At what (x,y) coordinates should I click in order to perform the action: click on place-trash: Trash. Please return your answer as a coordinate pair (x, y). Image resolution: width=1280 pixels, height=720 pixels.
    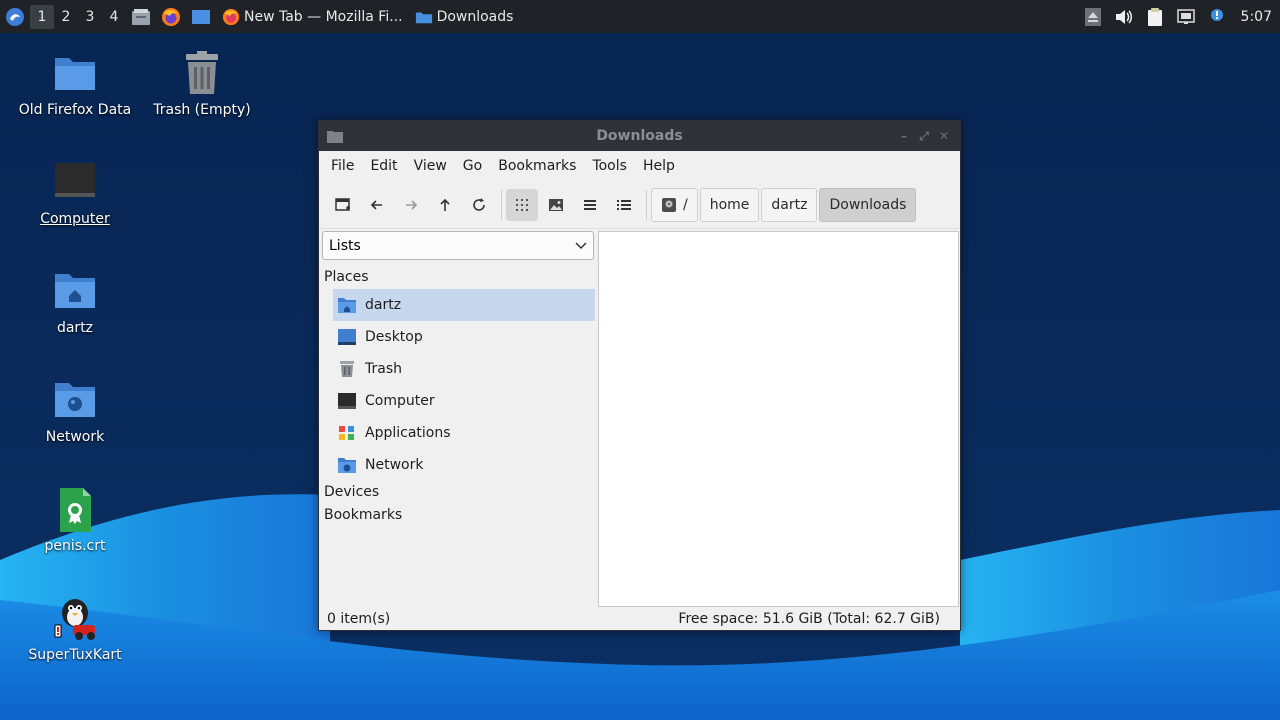
    Looking at the image, I should click on (464, 369).